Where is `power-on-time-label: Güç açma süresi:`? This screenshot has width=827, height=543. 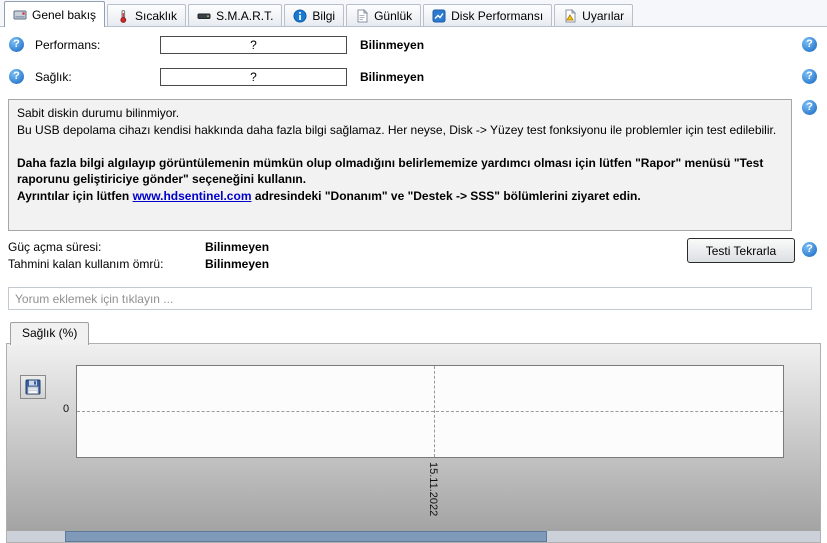
power-on-time-label: Güç açma süresi: is located at coordinates (55, 247).